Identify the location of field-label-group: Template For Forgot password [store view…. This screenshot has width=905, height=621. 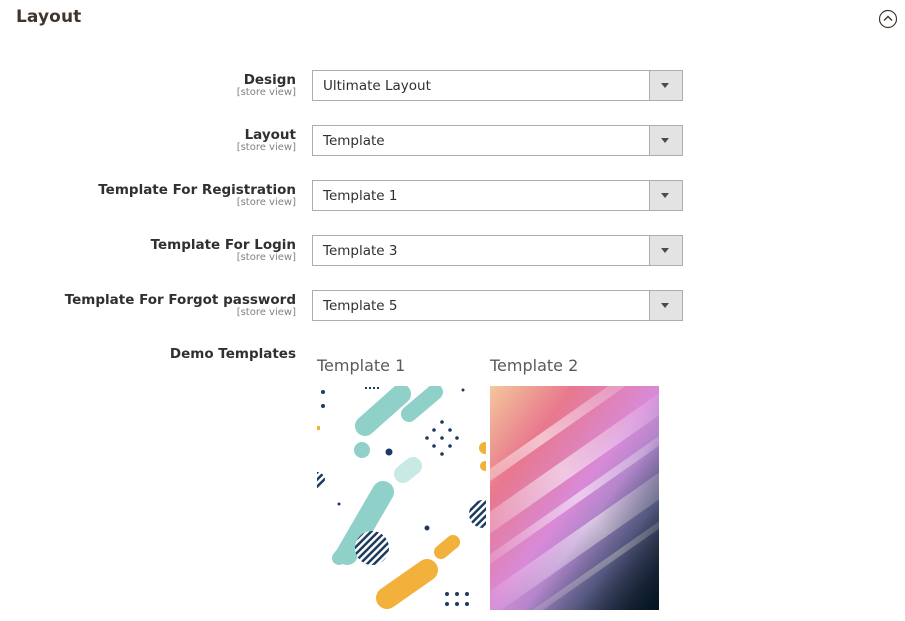
(148, 304).